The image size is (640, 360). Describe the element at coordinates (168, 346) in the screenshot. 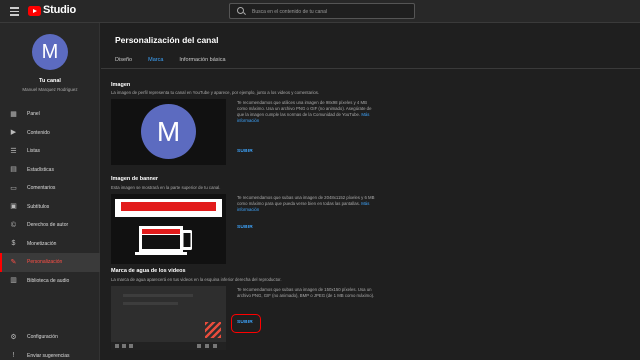

I see `player-controls` at that location.